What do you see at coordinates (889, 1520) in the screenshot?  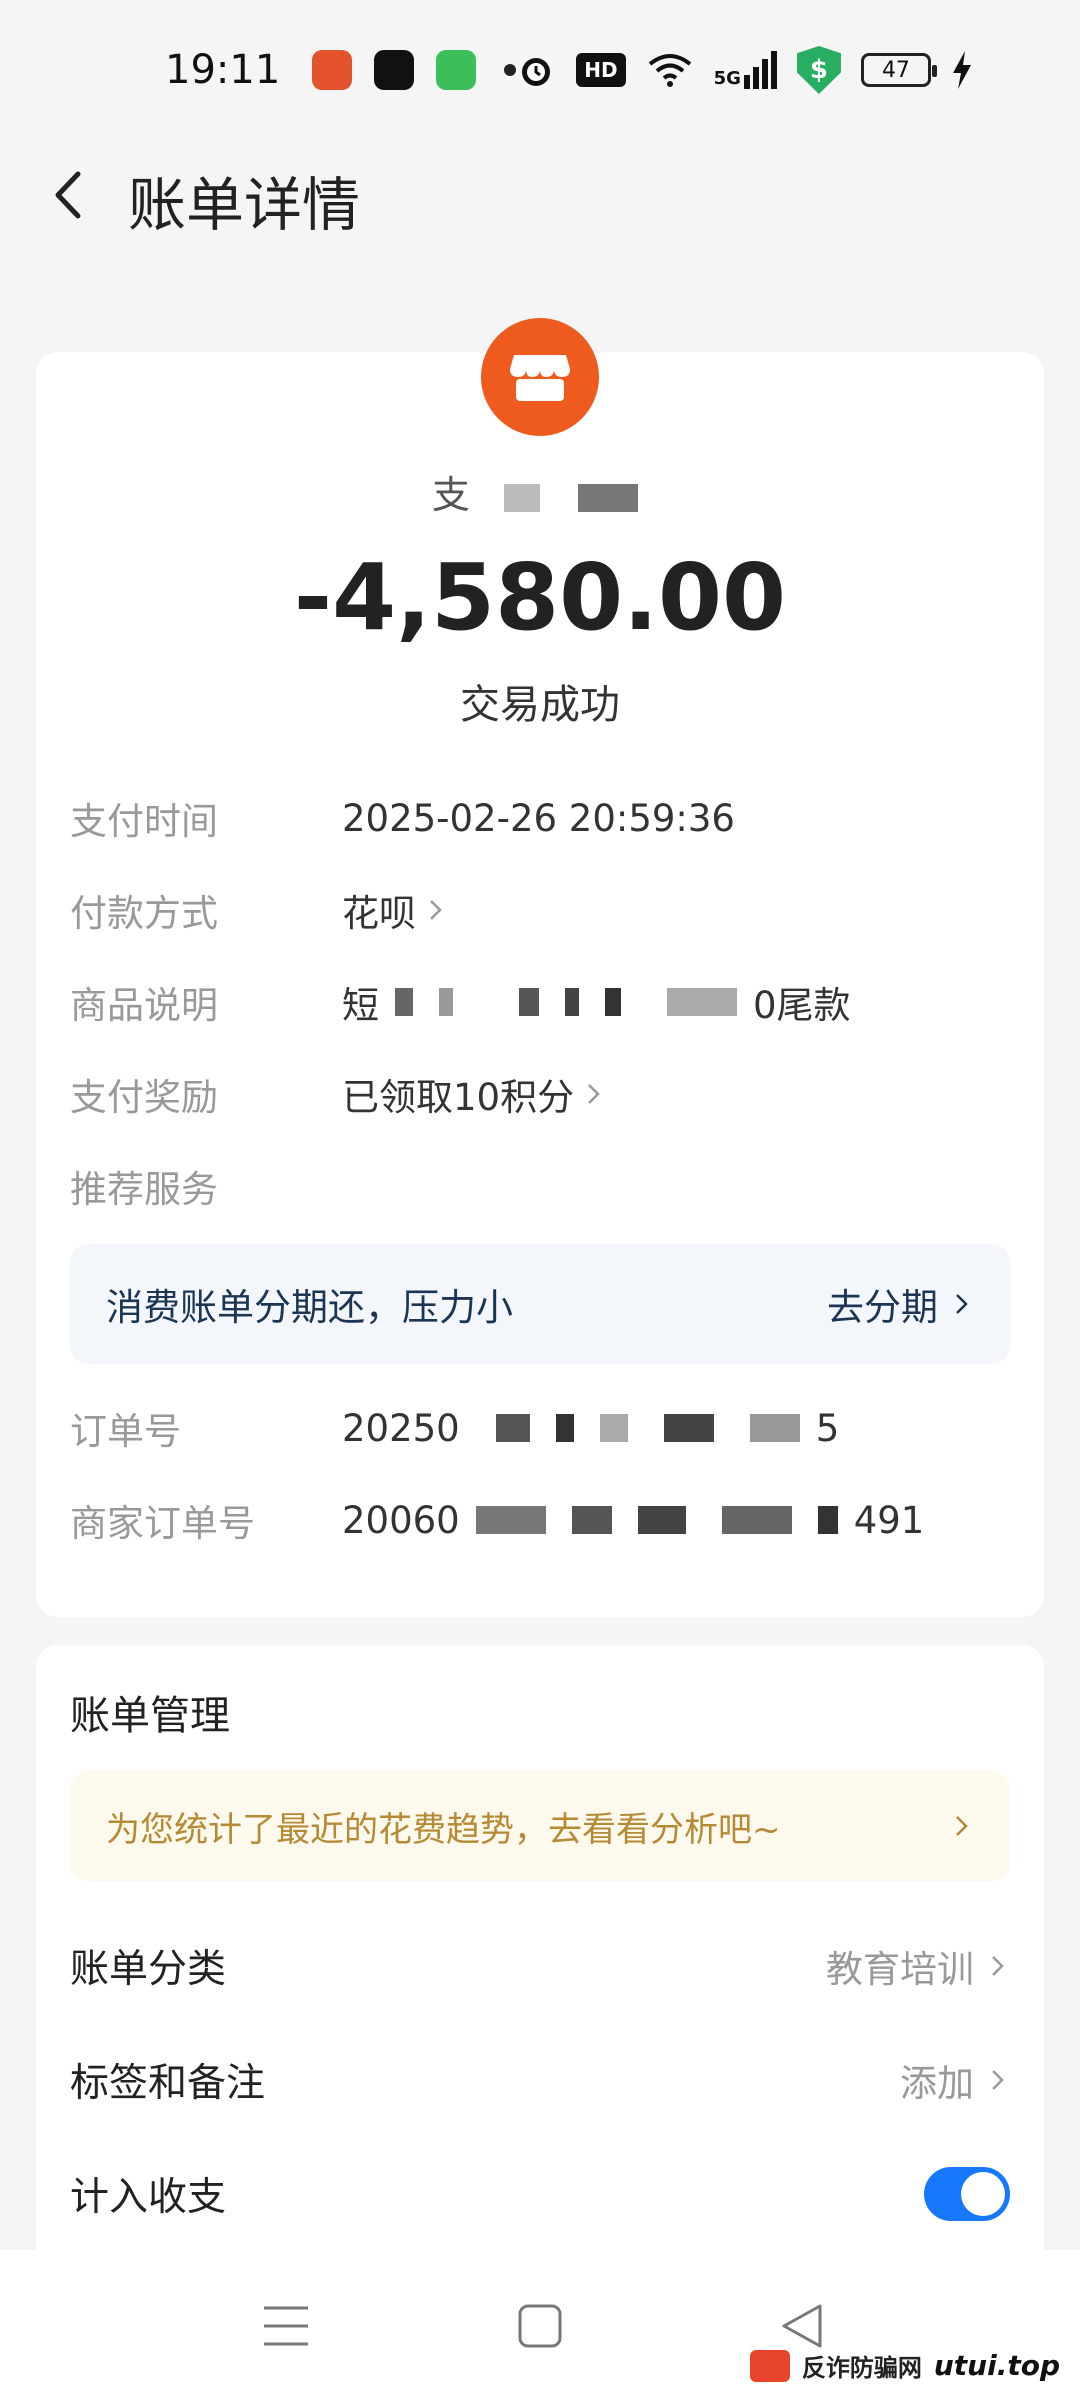 I see `merchant-order-end: 491` at bounding box center [889, 1520].